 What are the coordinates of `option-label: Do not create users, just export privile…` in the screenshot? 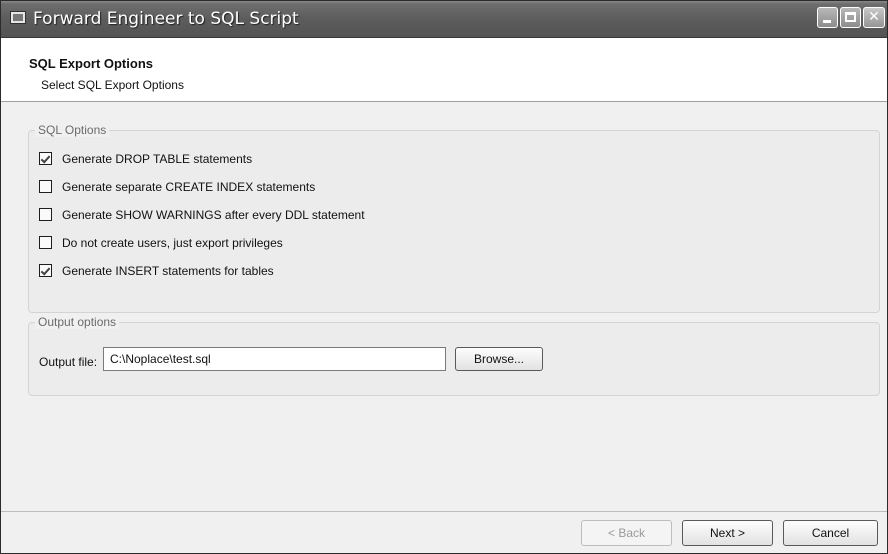 It's located at (172, 243).